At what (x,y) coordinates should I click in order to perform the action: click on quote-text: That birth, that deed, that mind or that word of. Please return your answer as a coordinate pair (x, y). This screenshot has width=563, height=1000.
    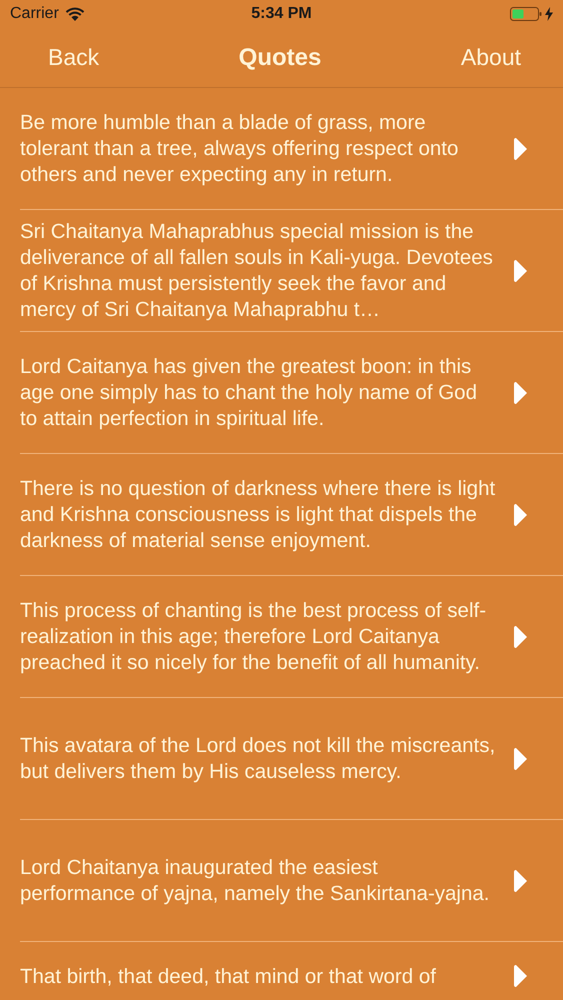
    Looking at the image, I should click on (259, 977).